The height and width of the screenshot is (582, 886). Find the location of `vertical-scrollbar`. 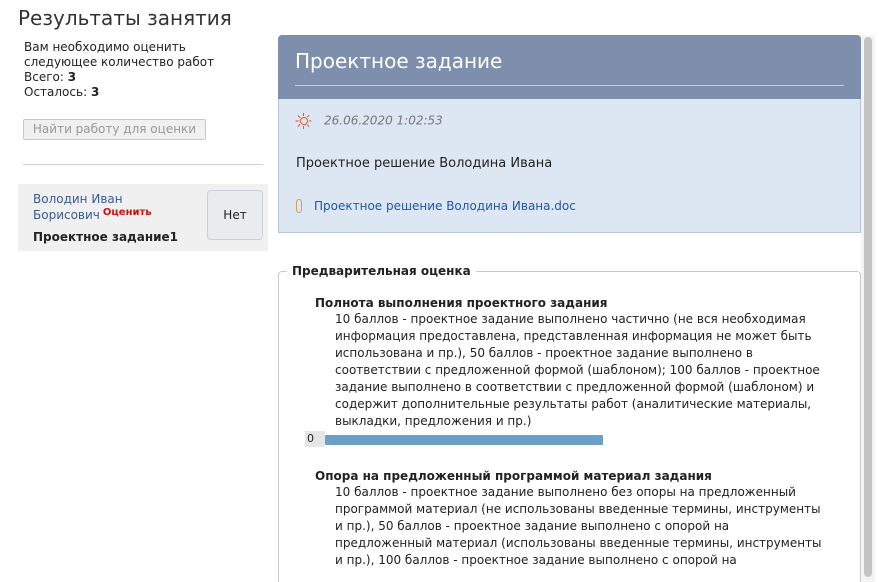

vertical-scrollbar is located at coordinates (868, 308).